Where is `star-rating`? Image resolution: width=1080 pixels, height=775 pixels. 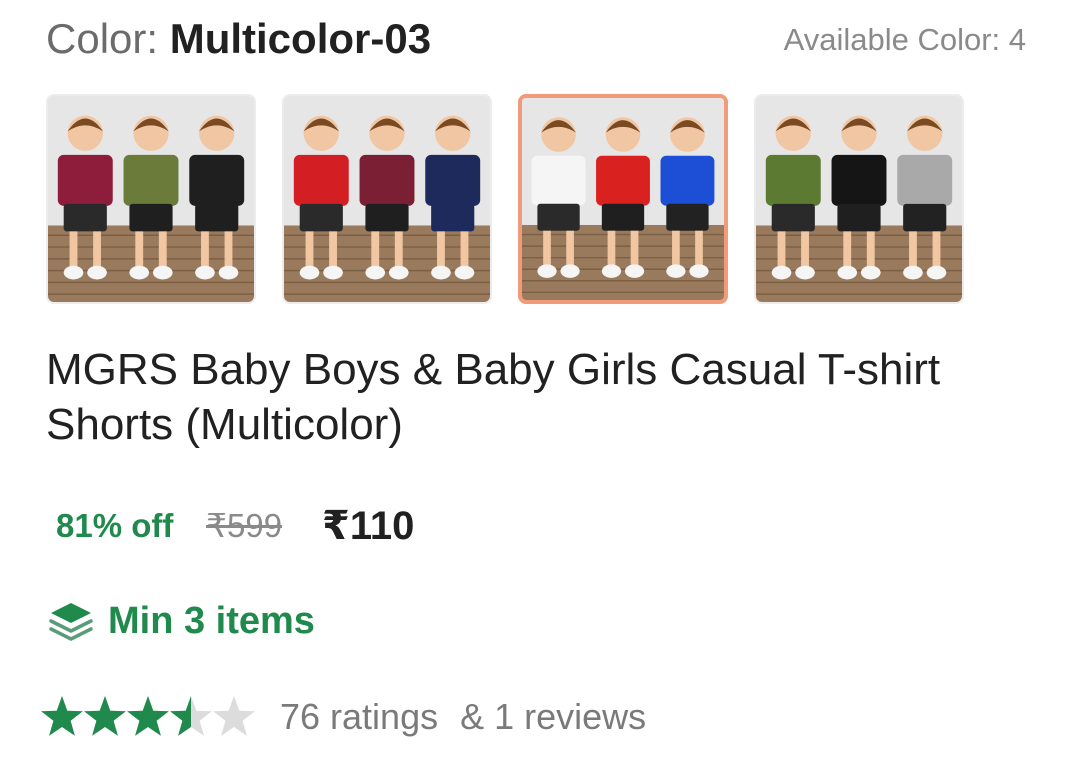 star-rating is located at coordinates (148, 716).